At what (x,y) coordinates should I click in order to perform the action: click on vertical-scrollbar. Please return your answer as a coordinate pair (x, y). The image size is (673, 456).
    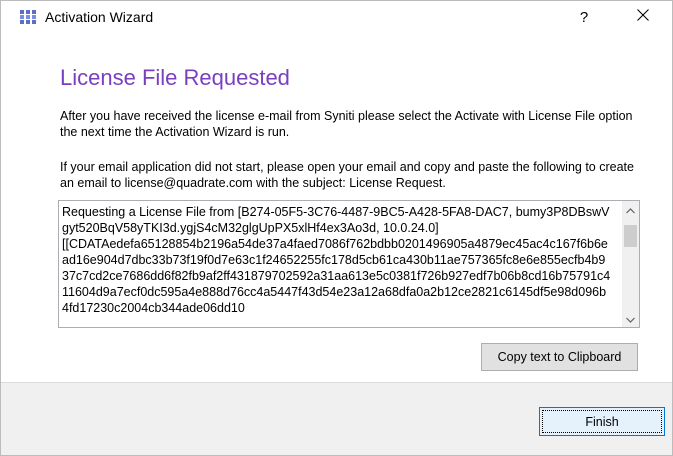
    Looking at the image, I should click on (630, 264).